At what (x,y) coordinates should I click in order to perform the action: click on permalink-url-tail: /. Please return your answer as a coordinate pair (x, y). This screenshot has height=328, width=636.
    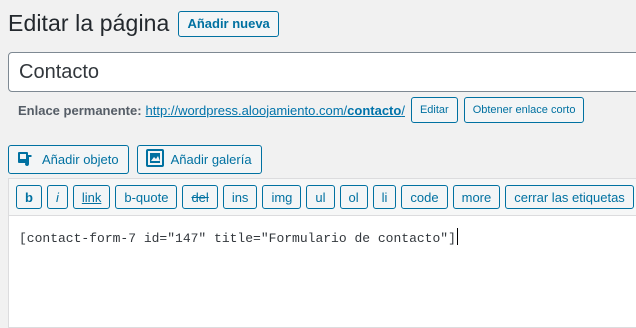
    Looking at the image, I should click on (403, 110).